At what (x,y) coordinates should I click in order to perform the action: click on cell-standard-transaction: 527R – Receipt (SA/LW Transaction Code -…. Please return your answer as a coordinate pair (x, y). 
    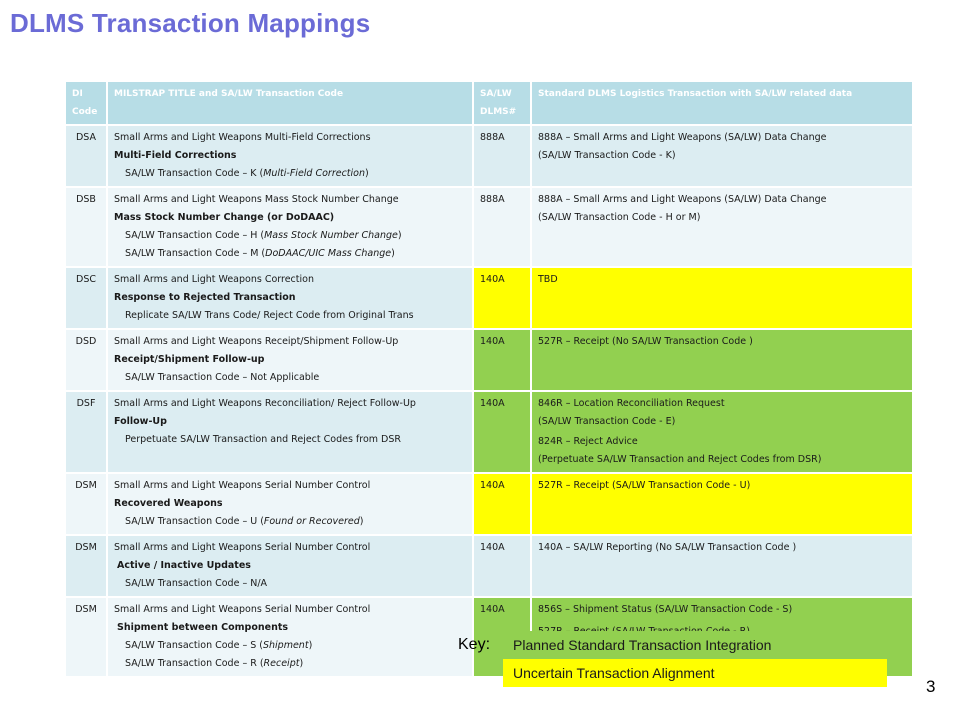
    Looking at the image, I should click on (722, 504).